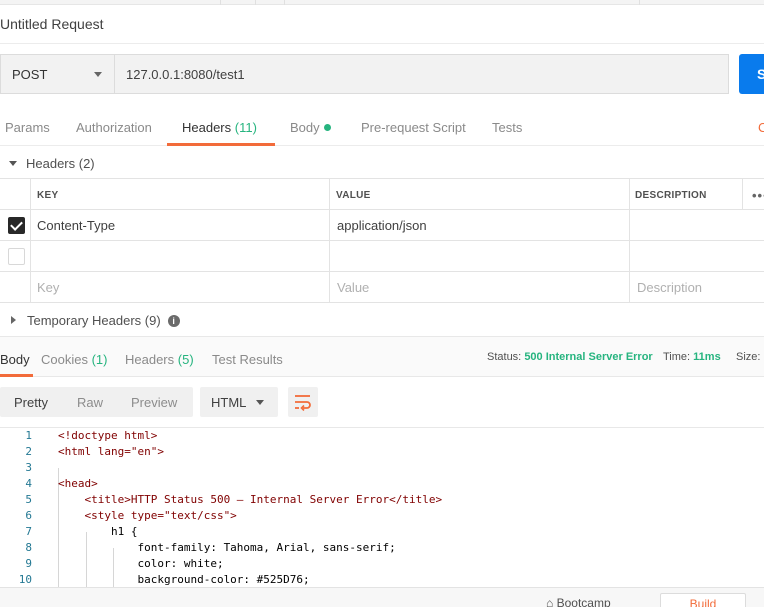 The width and height of the screenshot is (764, 607). What do you see at coordinates (15, 359) in the screenshot?
I see `tab-response-body: Body` at bounding box center [15, 359].